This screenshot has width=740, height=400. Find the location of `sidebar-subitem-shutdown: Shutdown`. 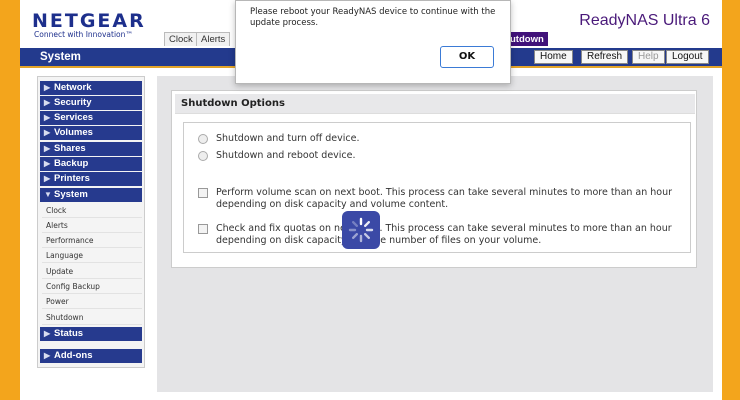

sidebar-subitem-shutdown: Shutdown is located at coordinates (92, 318).